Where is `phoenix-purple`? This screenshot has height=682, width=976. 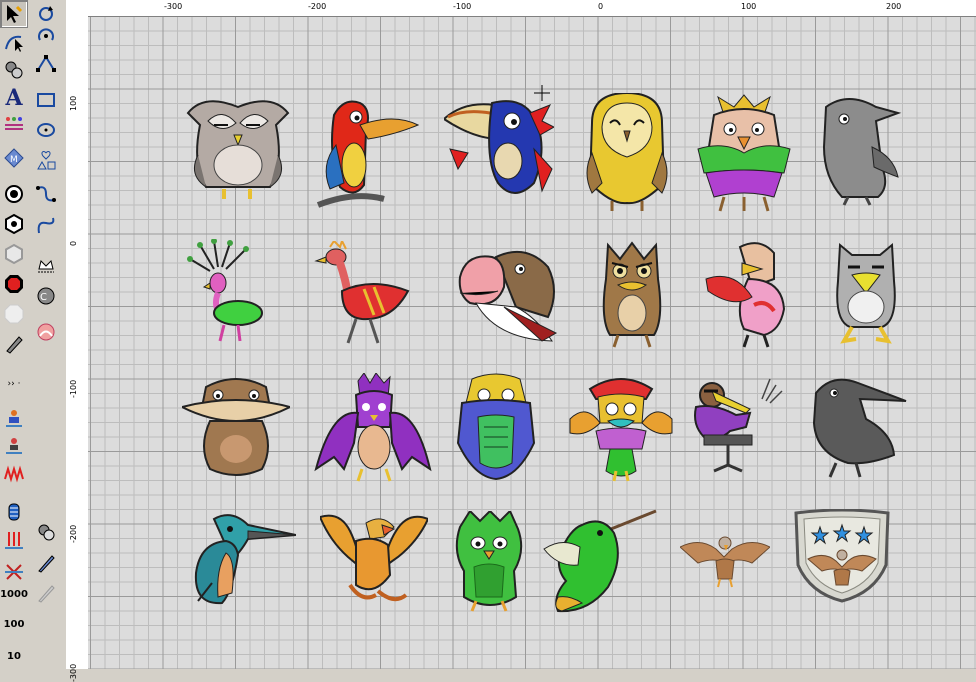
phoenix-purple is located at coordinates (373, 429).